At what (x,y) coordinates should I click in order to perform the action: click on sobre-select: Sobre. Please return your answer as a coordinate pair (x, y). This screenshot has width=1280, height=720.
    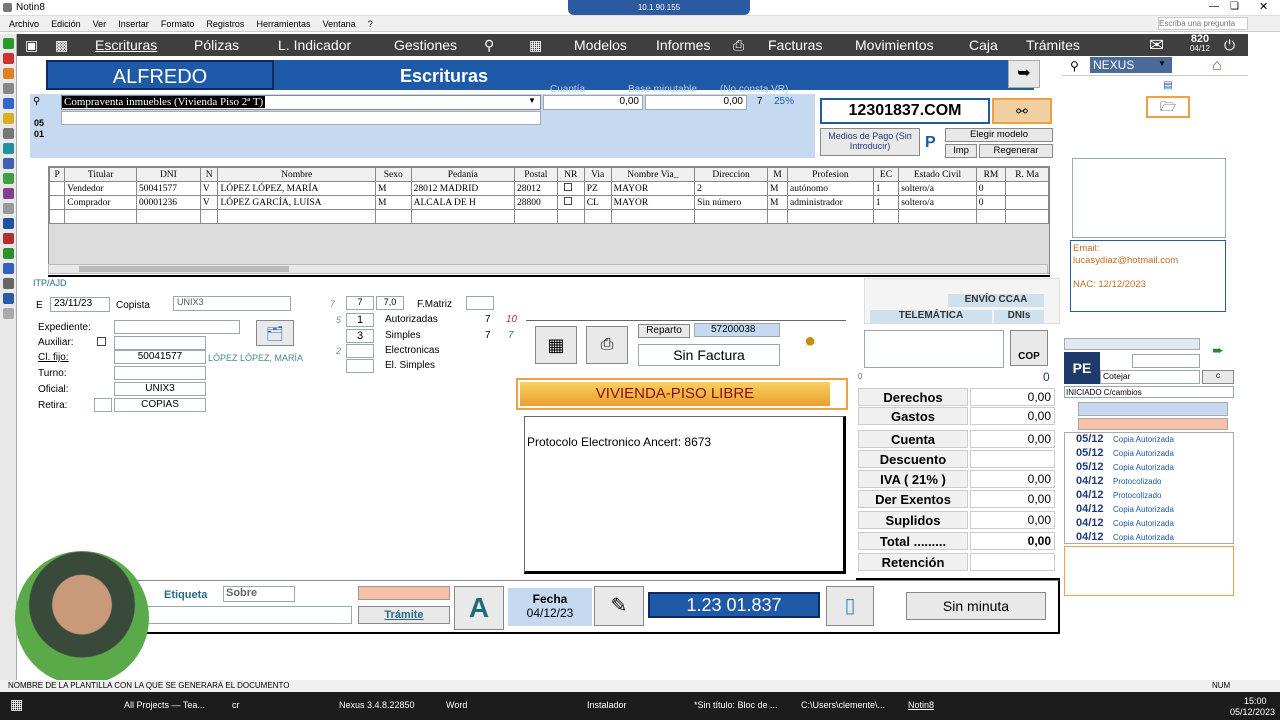
    Looking at the image, I should click on (259, 594).